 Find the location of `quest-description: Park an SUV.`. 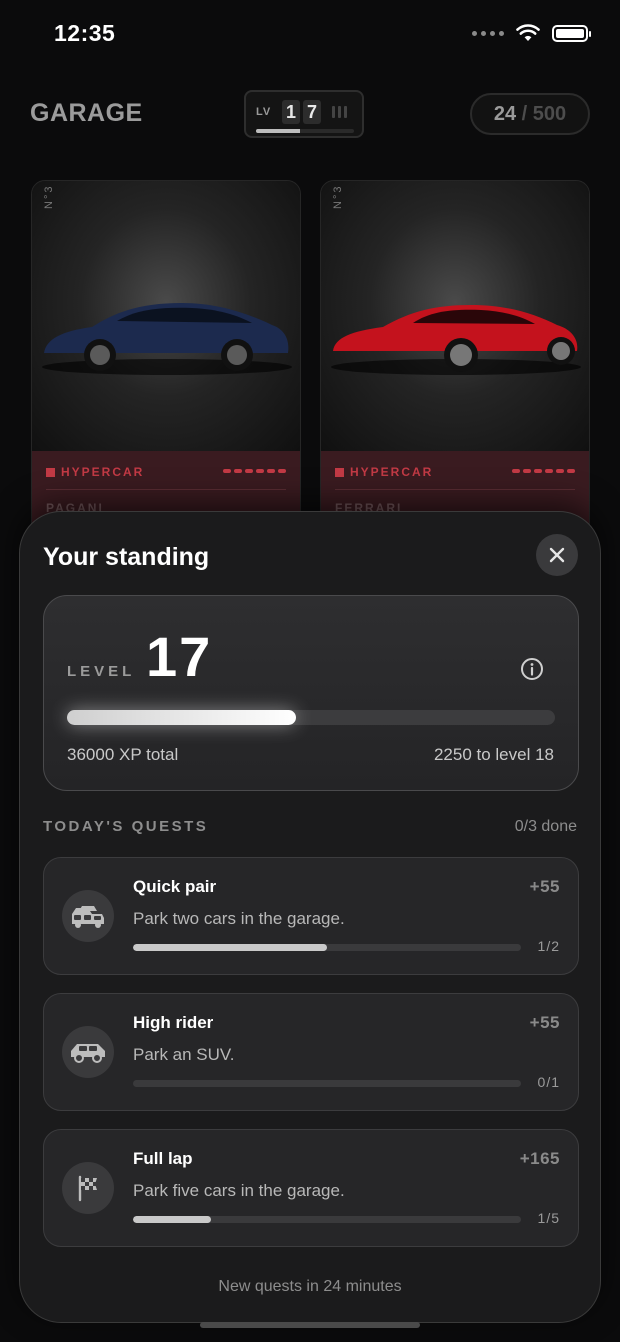

quest-description: Park an SUV. is located at coordinates (184, 1054).